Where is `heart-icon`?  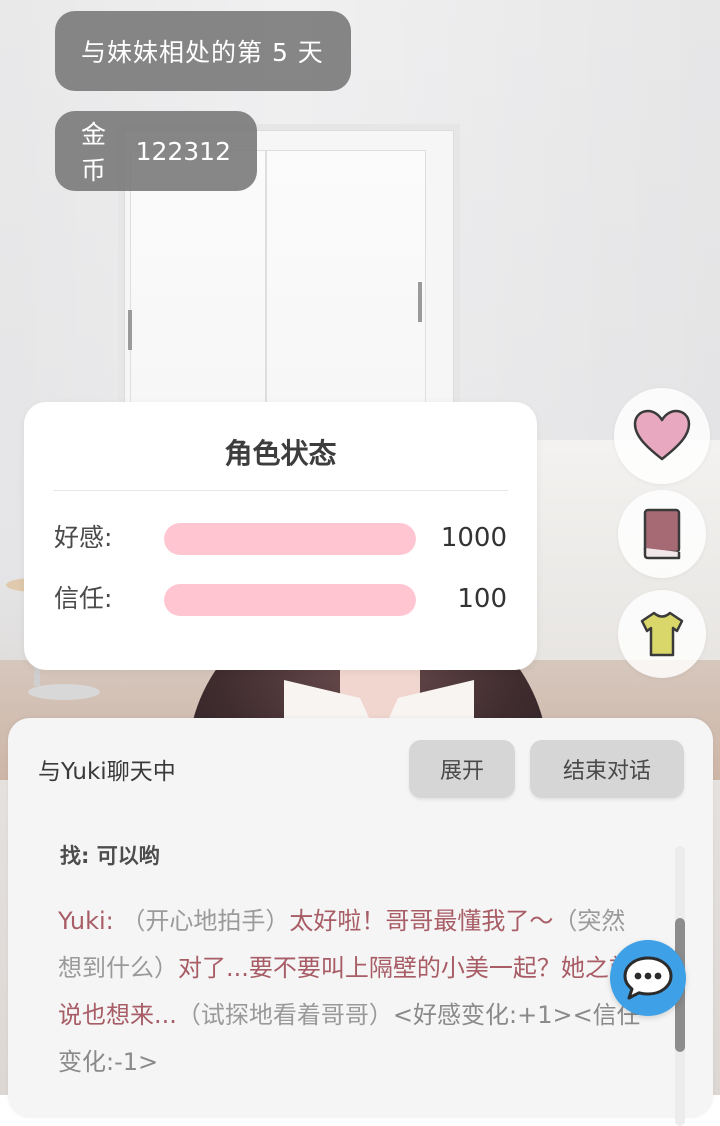 heart-icon is located at coordinates (662, 435).